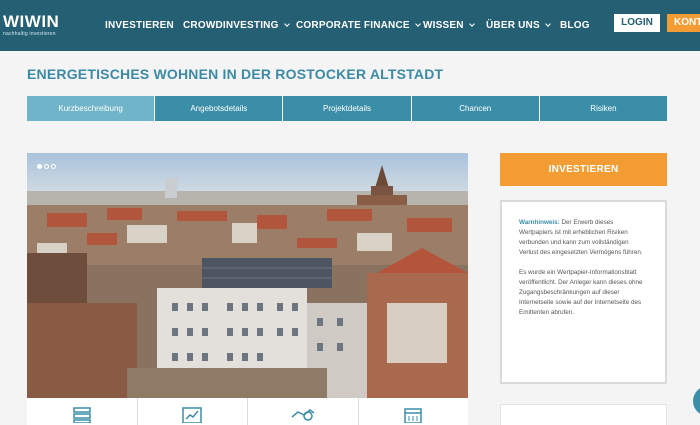 The image size is (700, 425). I want to click on project-facts-row, so click(247, 411).